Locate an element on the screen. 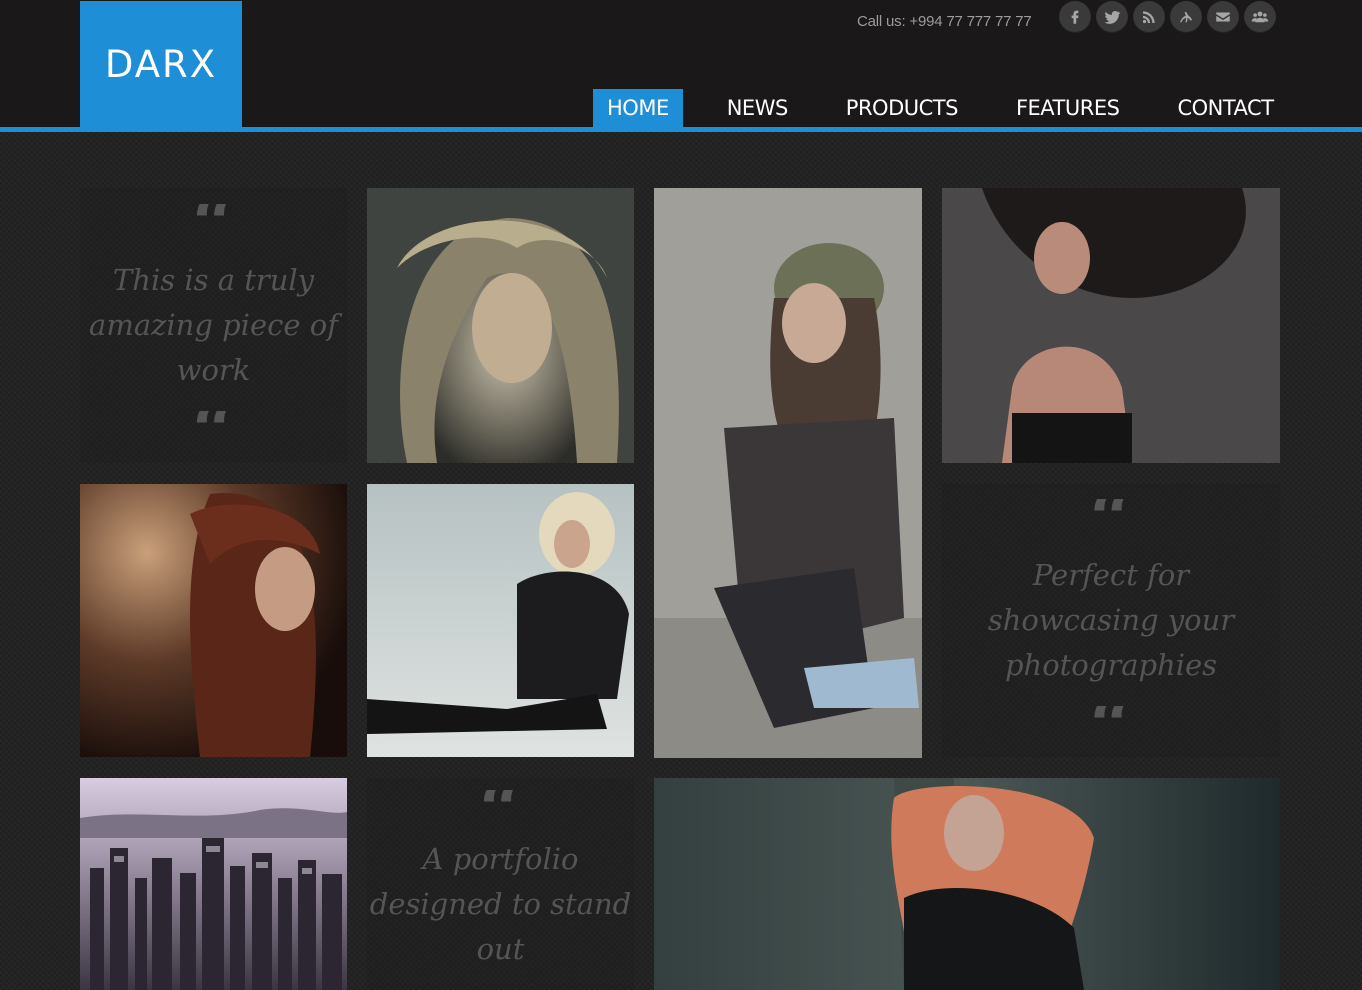  nav-home: HOME is located at coordinates (638, 108).